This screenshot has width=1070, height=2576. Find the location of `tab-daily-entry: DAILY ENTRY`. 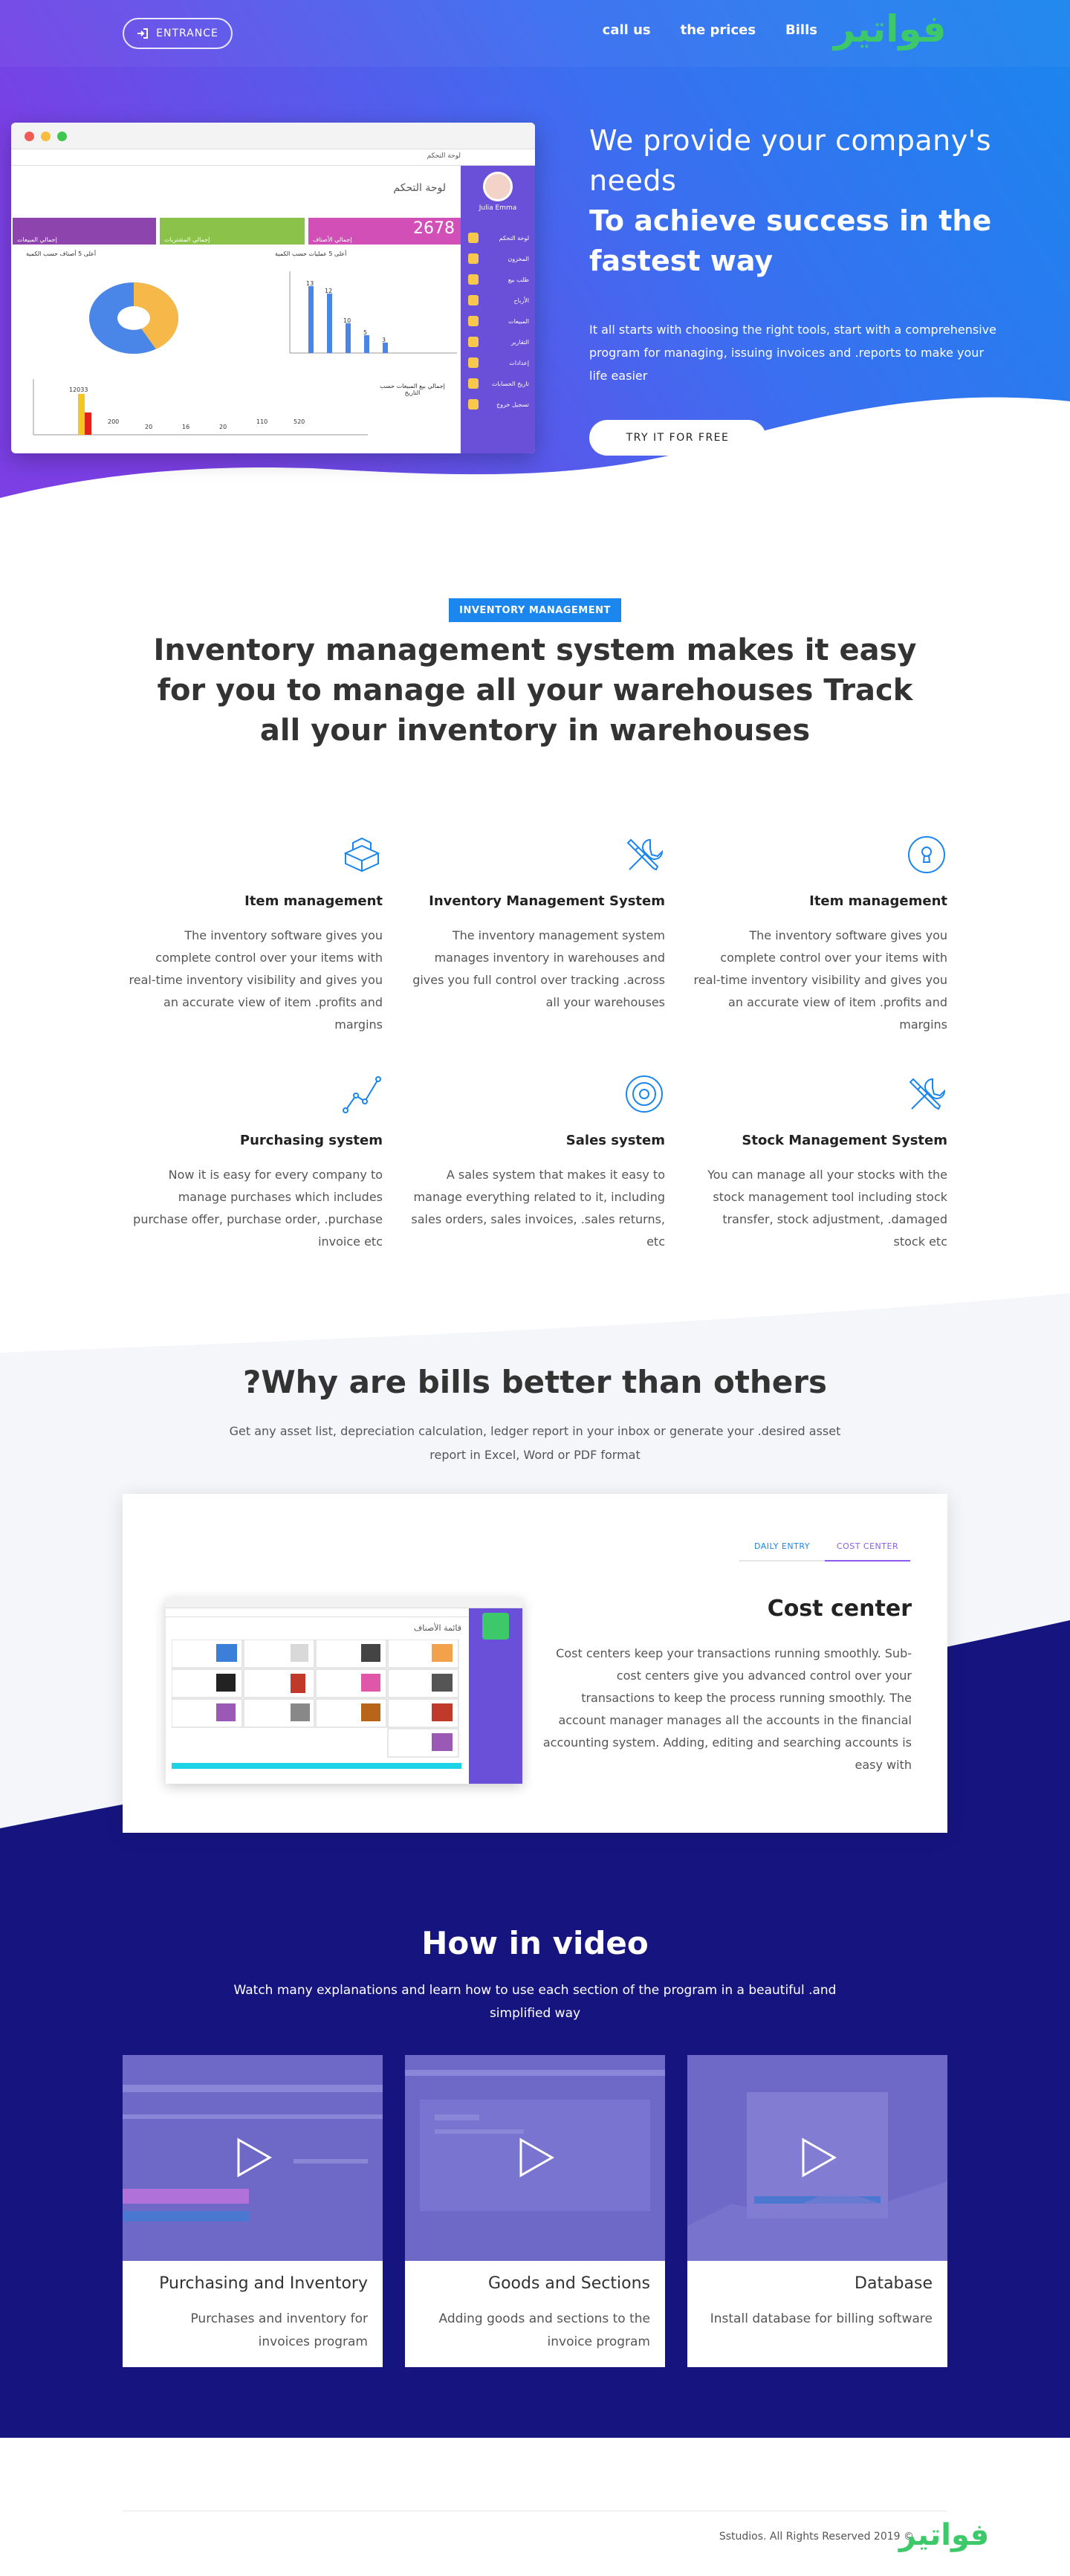

tab-daily-entry: DAILY ENTRY is located at coordinates (782, 1550).